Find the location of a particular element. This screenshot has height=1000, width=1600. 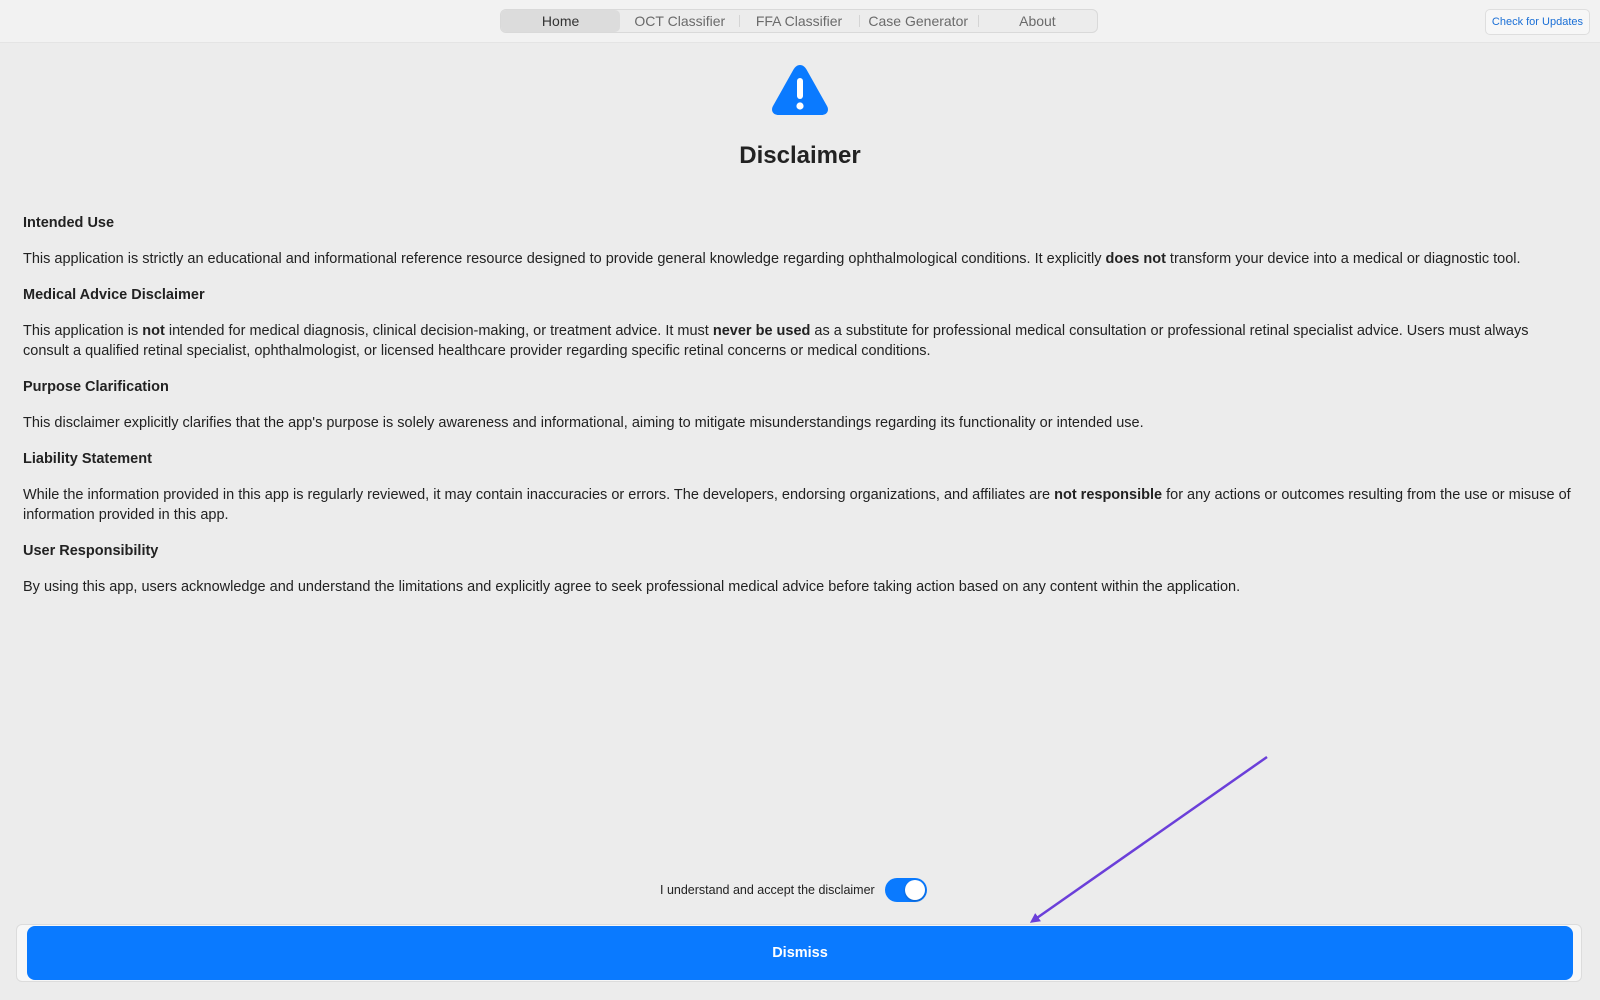

section-heading: Medical Advice Disclaimer is located at coordinates (114, 295).